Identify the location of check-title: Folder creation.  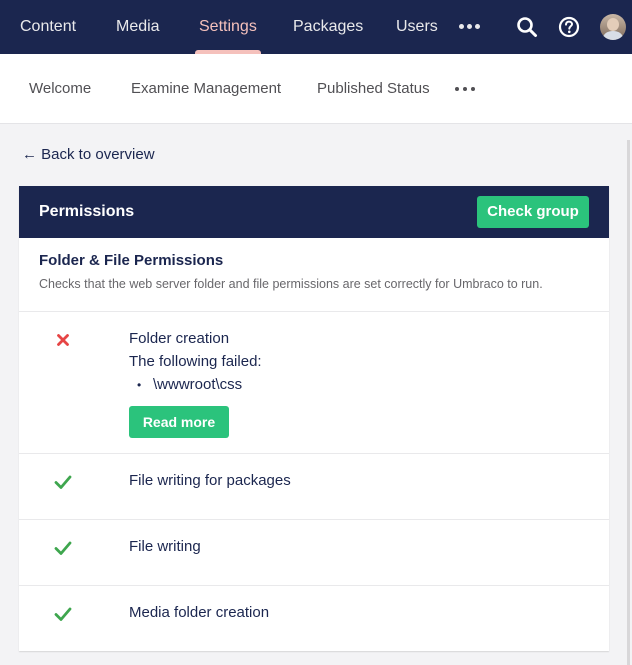
(179, 338).